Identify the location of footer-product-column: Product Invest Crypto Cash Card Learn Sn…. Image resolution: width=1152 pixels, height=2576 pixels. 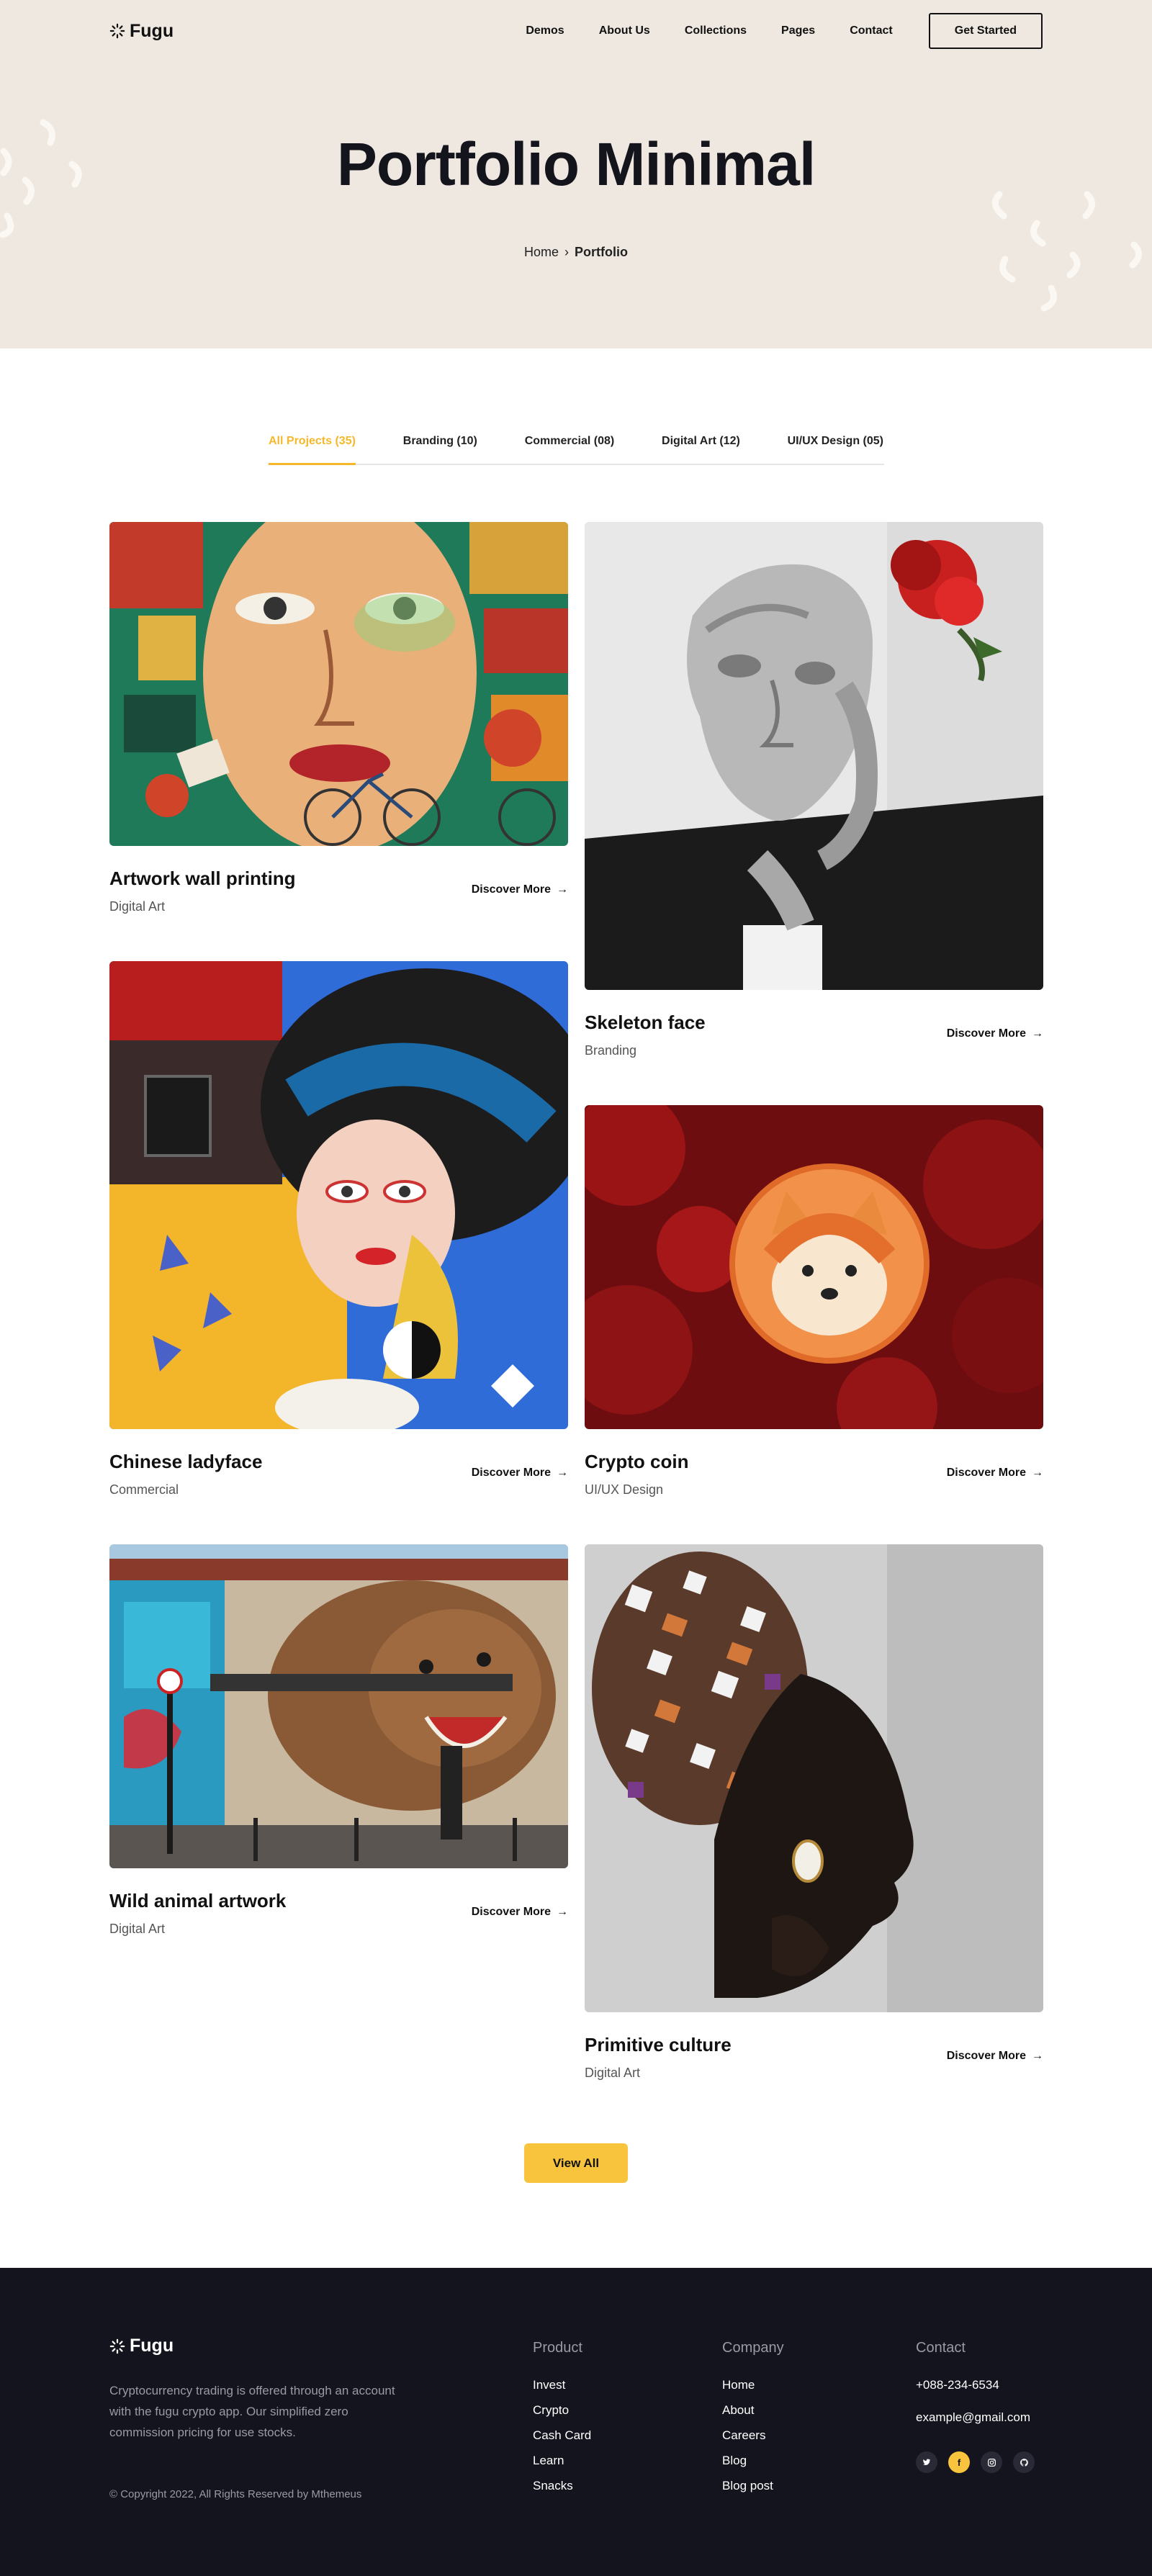
(562, 2422).